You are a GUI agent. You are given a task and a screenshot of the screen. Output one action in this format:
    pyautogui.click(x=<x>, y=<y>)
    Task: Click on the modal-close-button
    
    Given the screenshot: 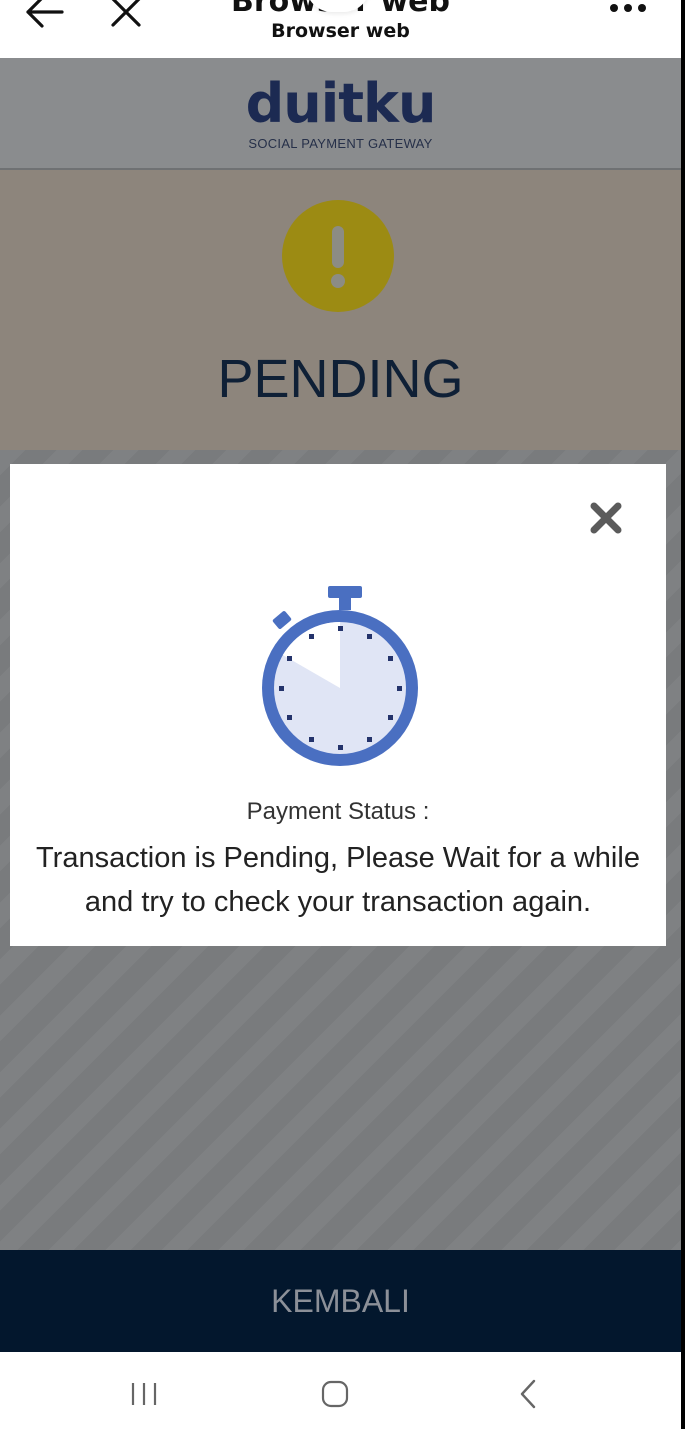 What is the action you would take?
    pyautogui.click(x=606, y=518)
    